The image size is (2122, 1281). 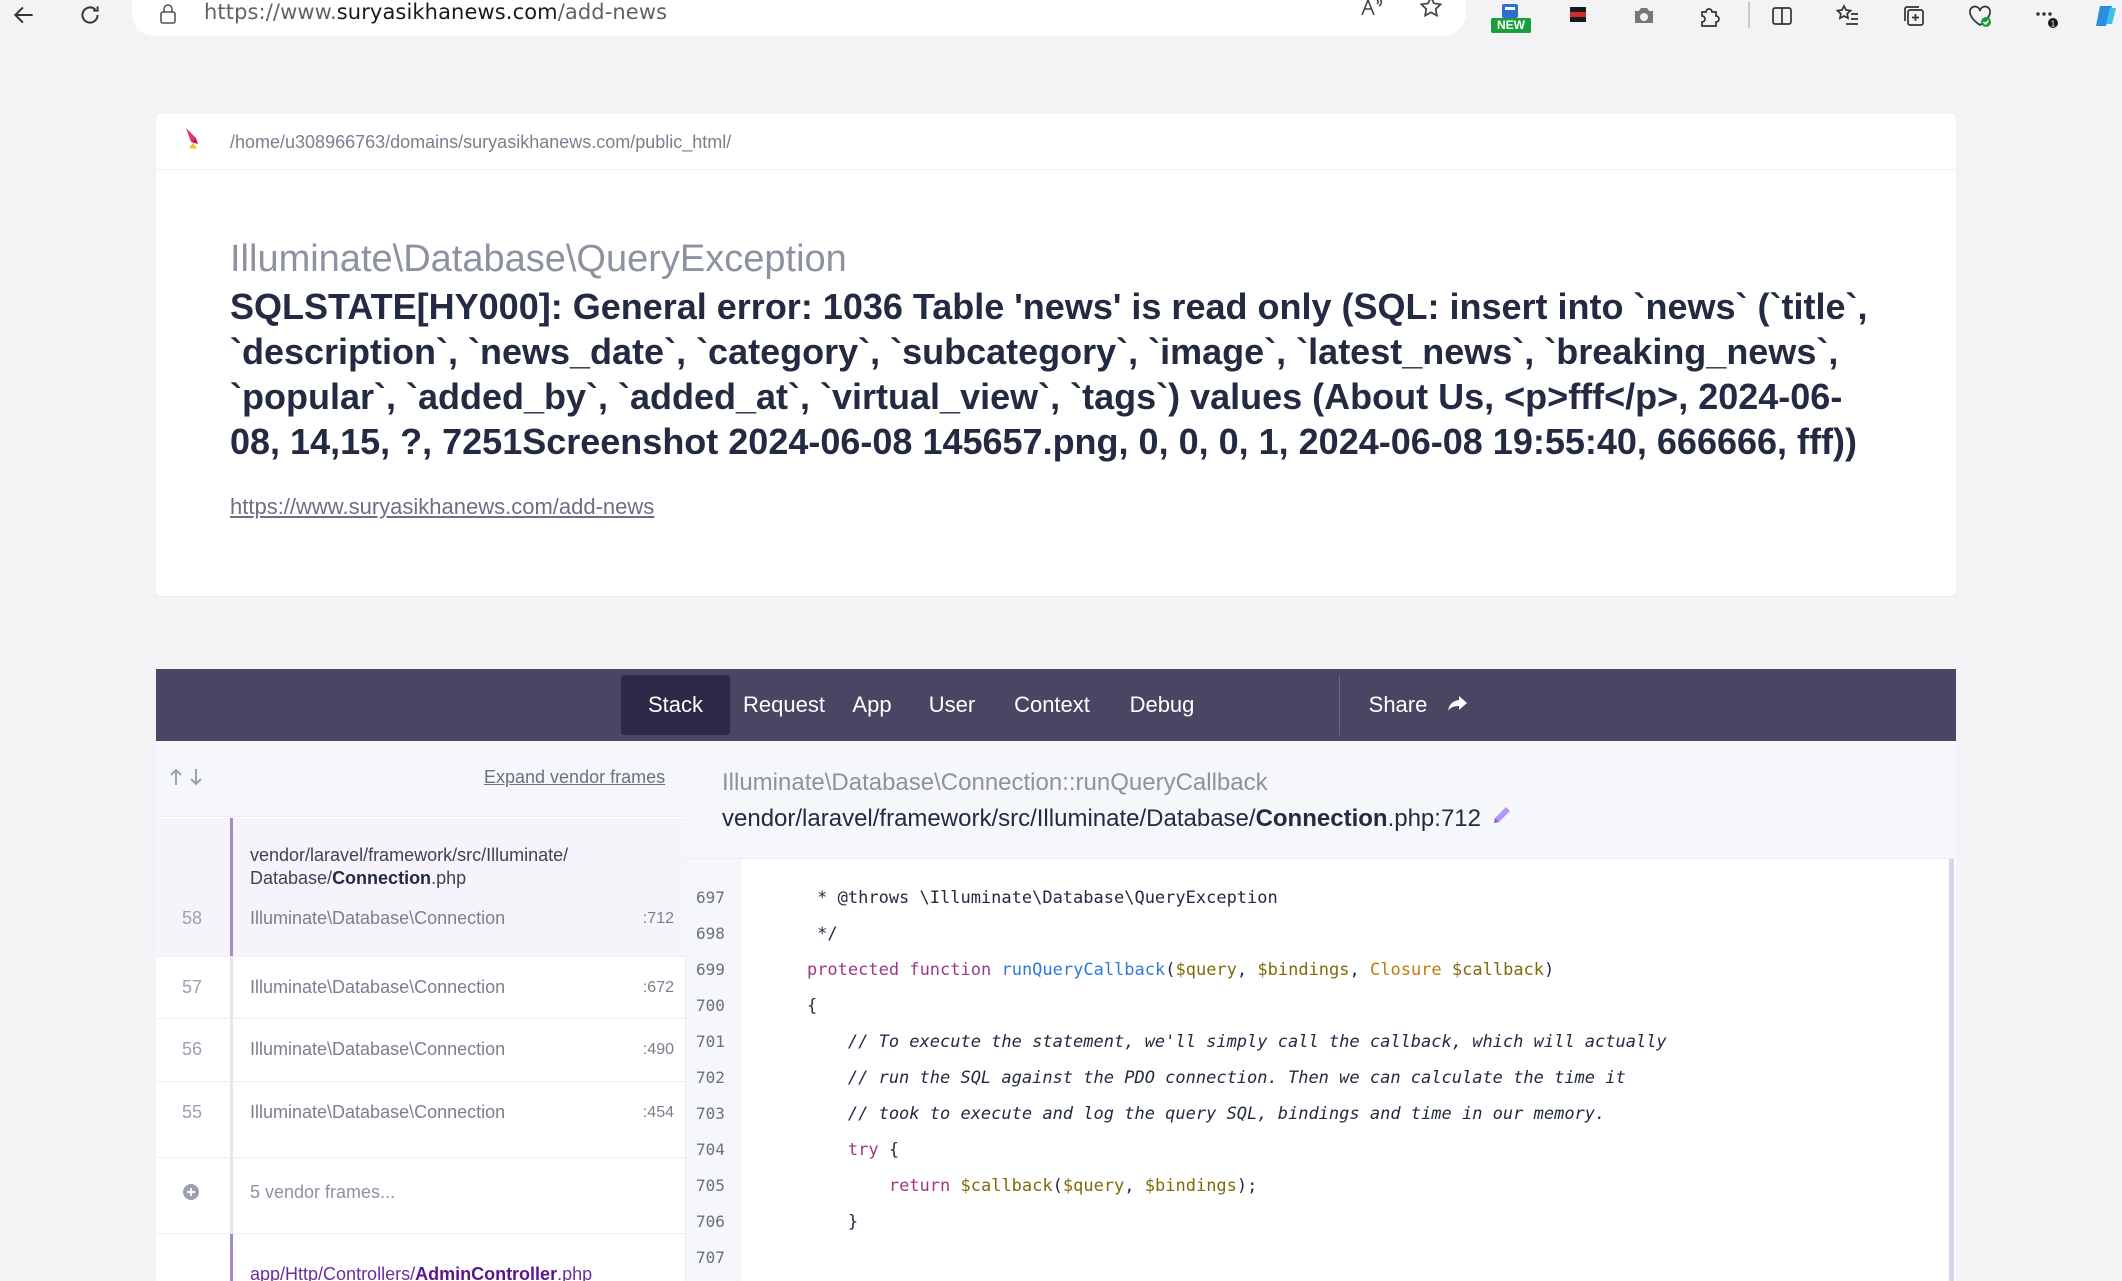 I want to click on frame-line: :454, so click(x=658, y=1112).